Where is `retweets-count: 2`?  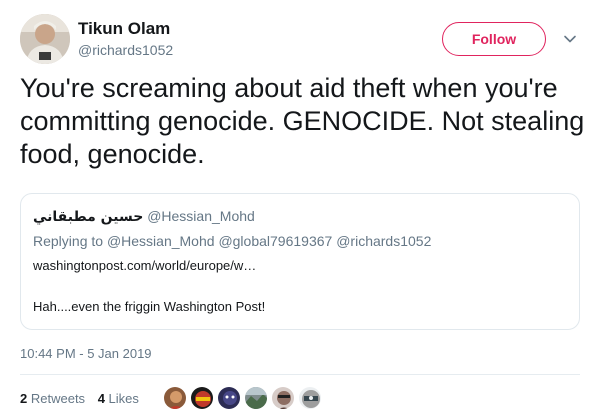
retweets-count: 2 is located at coordinates (24, 398).